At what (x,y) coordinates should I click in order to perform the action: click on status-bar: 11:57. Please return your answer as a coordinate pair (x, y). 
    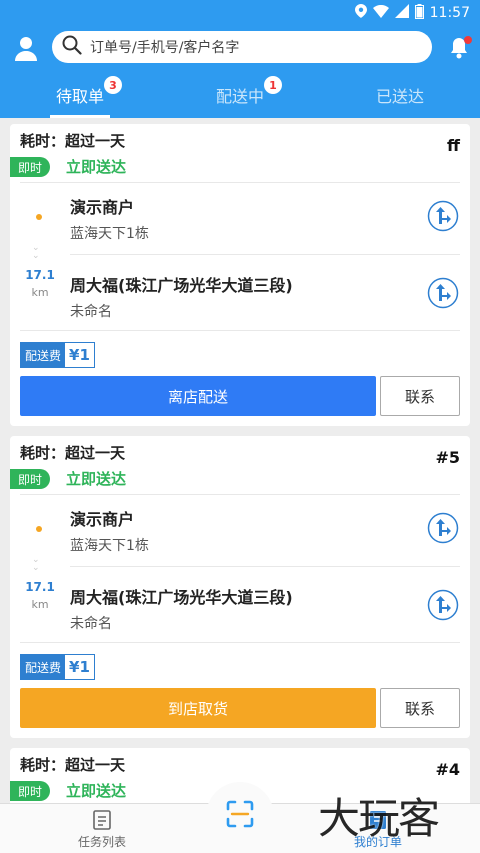
    Looking at the image, I should click on (240, 13).